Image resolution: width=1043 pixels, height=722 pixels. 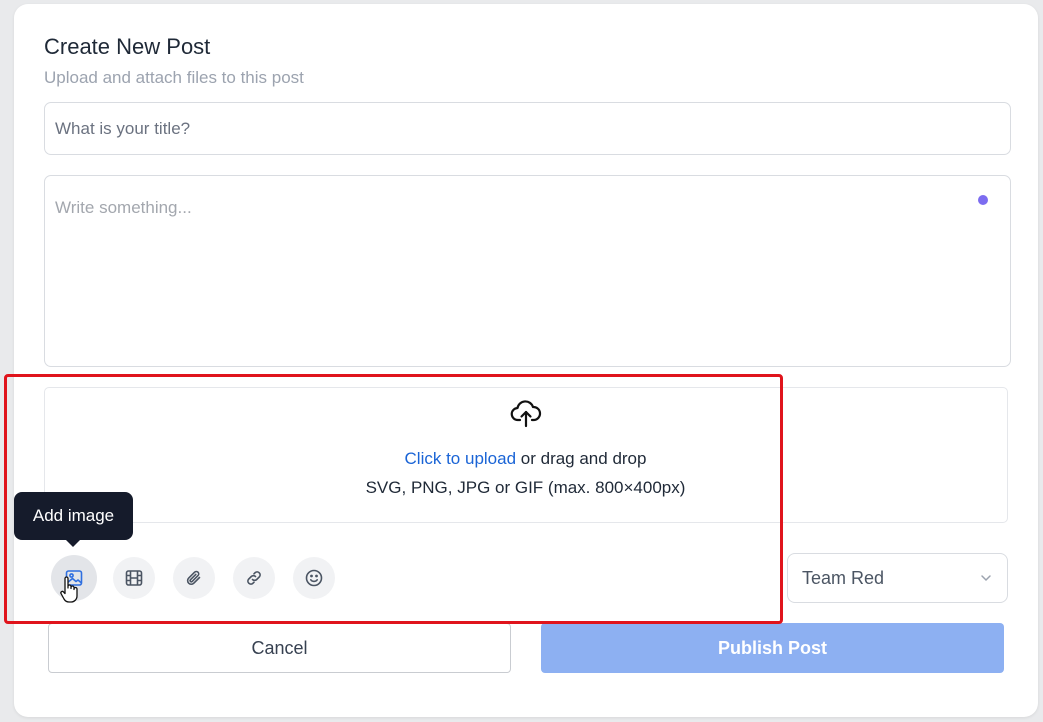 I want to click on upload-hint: SVG, PNG, JPG or GIF (max. 800×400px), so click(x=525, y=487).